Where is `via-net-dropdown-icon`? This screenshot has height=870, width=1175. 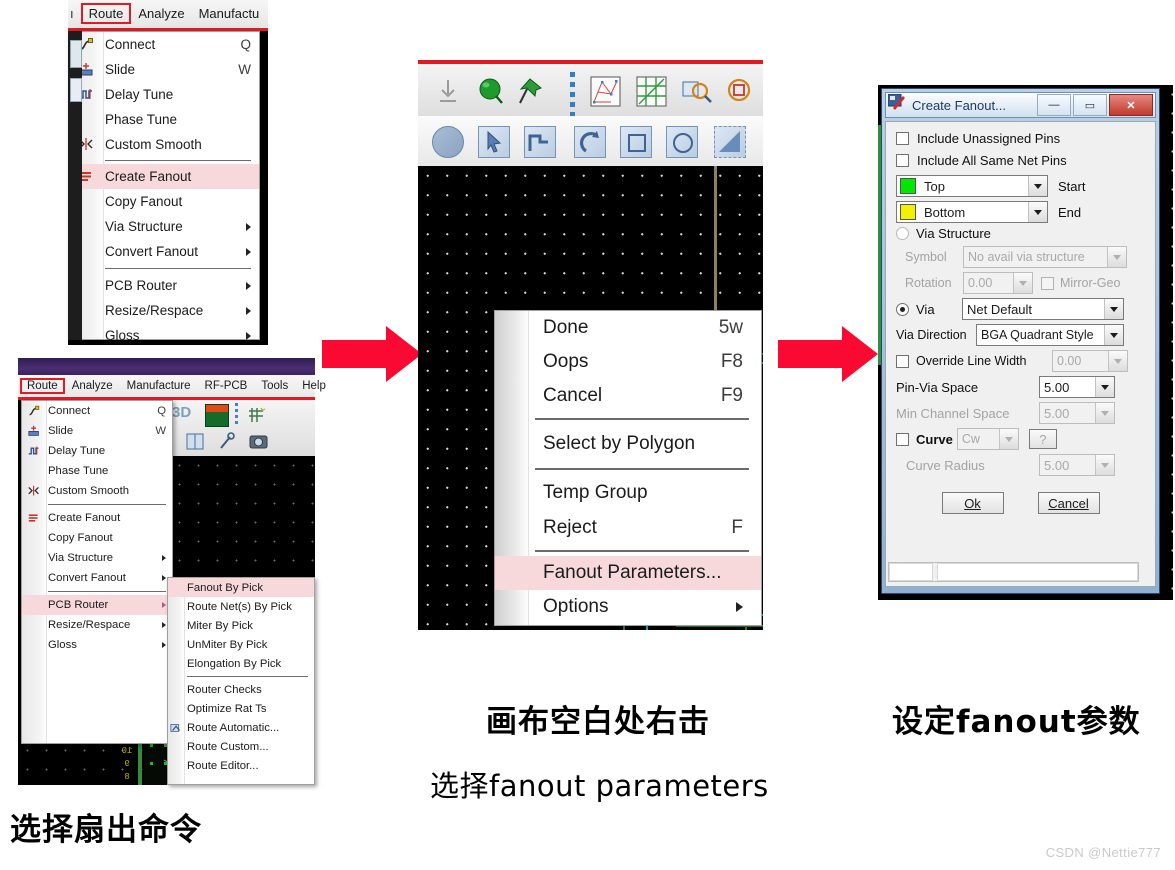
via-net-dropdown-icon is located at coordinates (1113, 309).